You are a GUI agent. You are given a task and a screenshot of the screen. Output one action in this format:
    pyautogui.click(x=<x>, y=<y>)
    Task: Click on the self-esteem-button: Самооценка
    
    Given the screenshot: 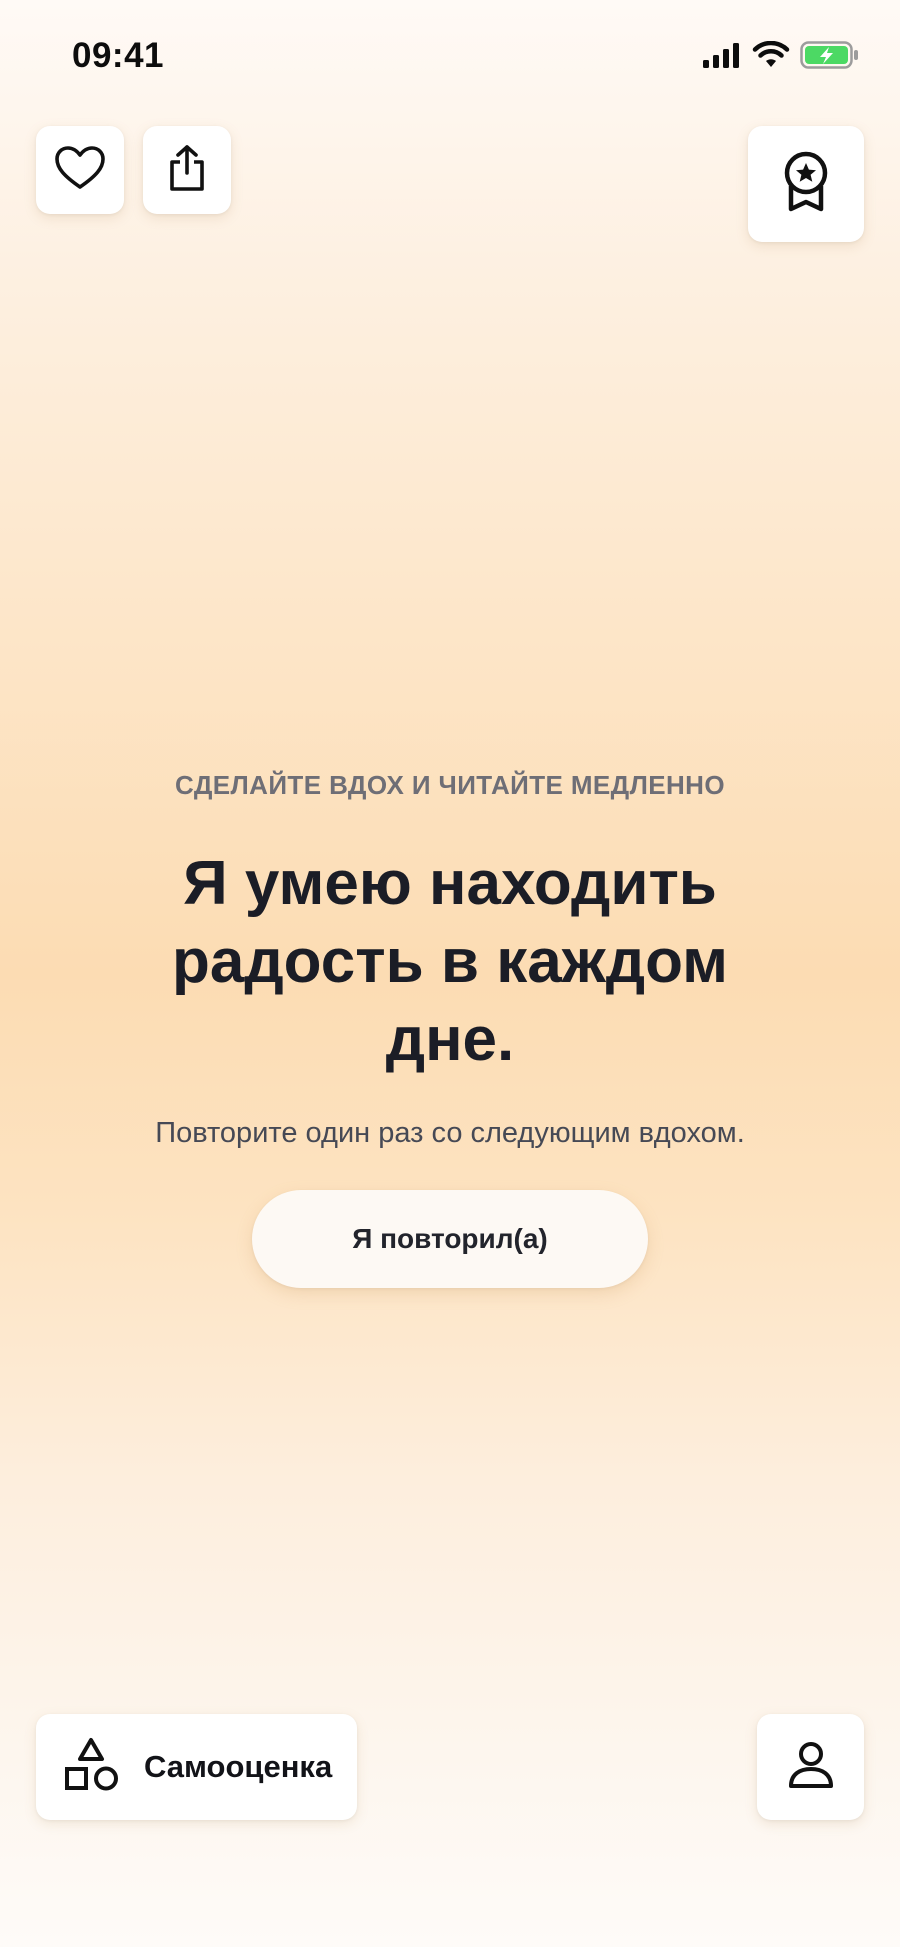 What is the action you would take?
    pyautogui.click(x=196, y=1767)
    